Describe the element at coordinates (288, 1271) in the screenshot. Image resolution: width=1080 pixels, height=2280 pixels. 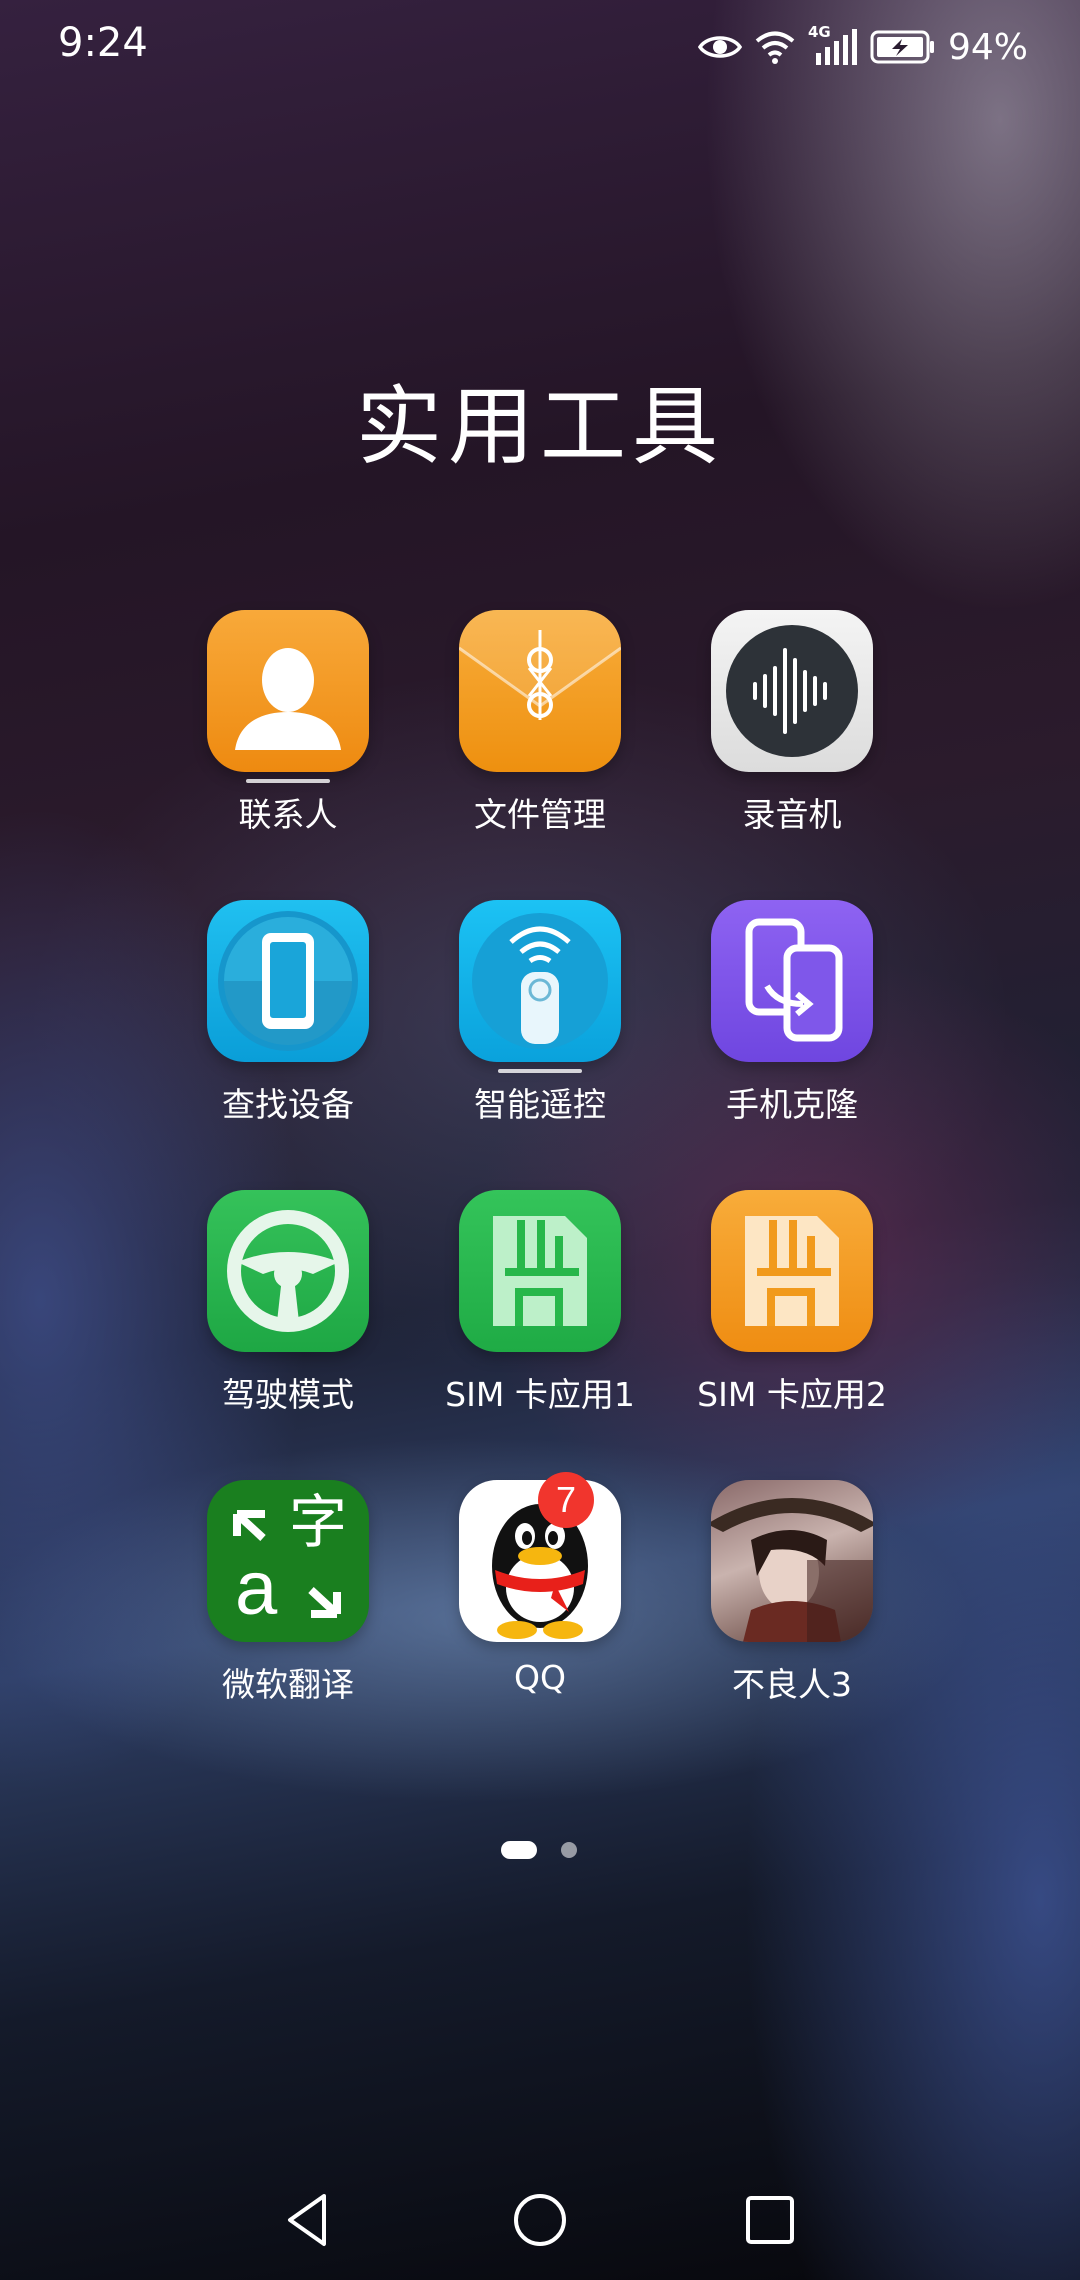
I see `driving-mode-icon` at that location.